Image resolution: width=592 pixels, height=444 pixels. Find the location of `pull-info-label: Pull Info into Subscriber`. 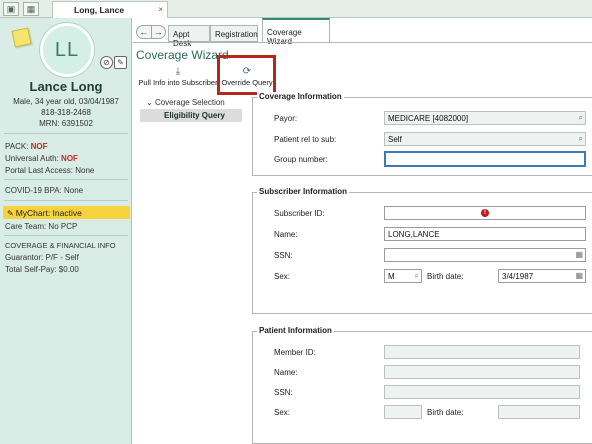

pull-info-label: Pull Info into Subscriber is located at coordinates (178, 82).